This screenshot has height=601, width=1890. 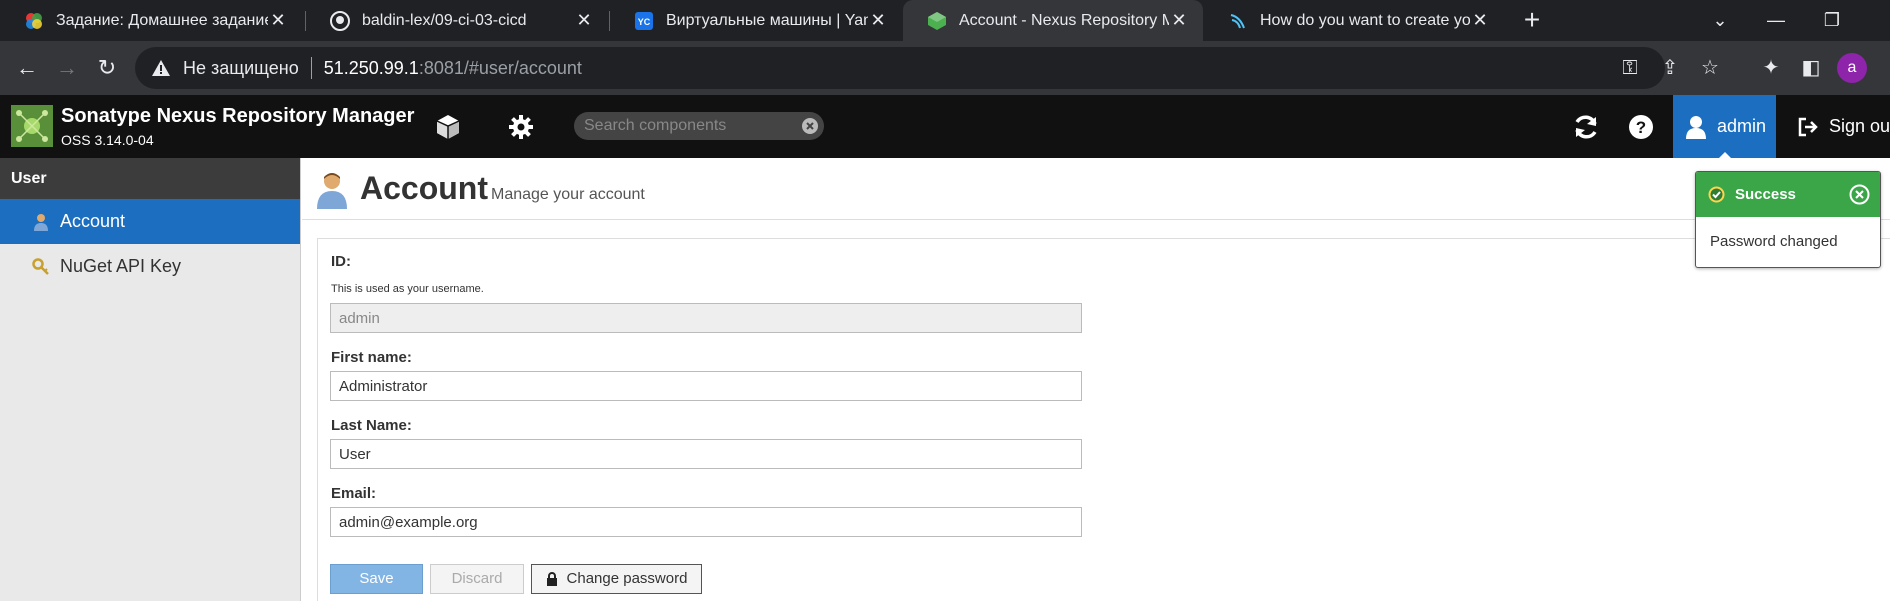 I want to click on browser-tab: Задание: Домашнее задание "П ✕, so click(x=151, y=20).